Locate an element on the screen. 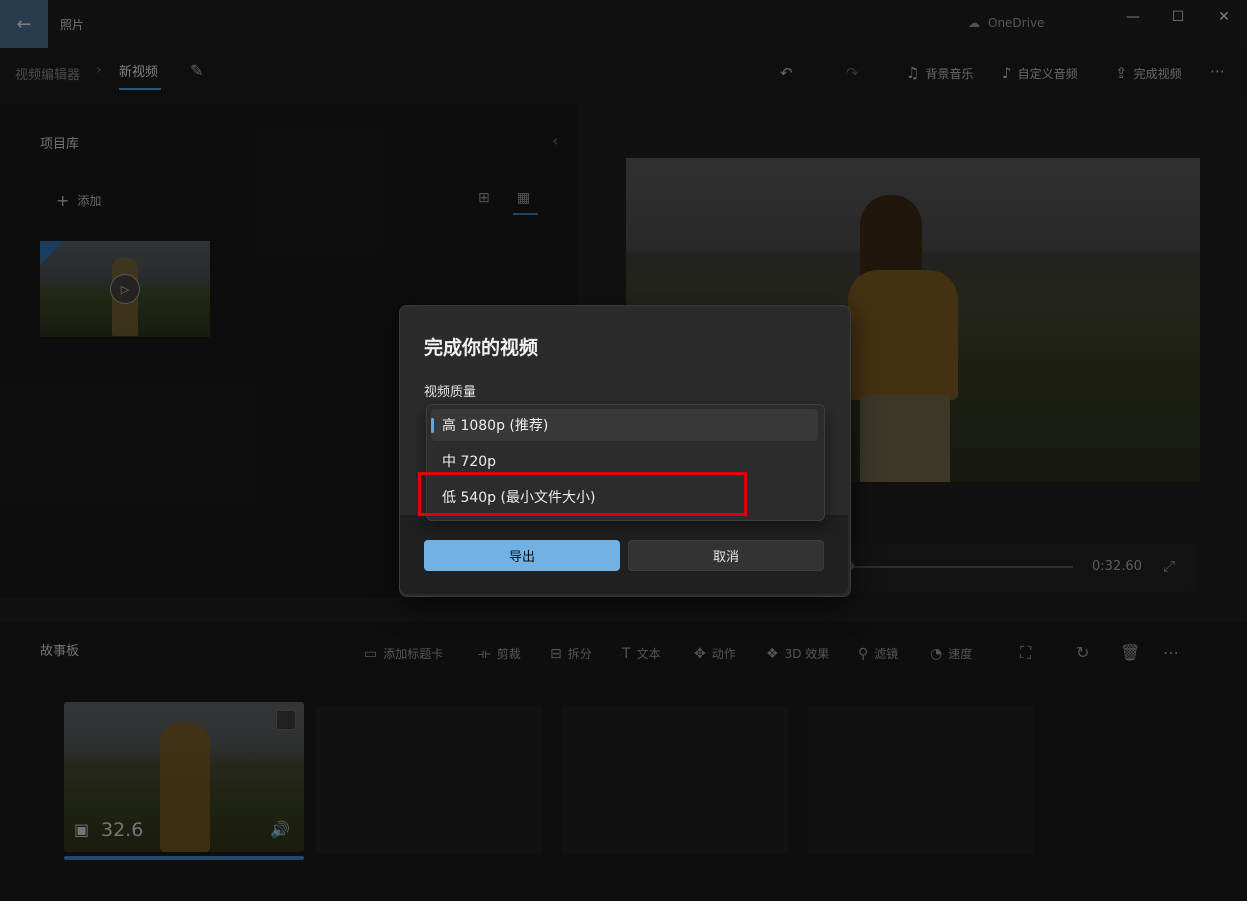 Image resolution: width=1247 pixels, height=901 pixels. red-highlight-box is located at coordinates (582, 494).